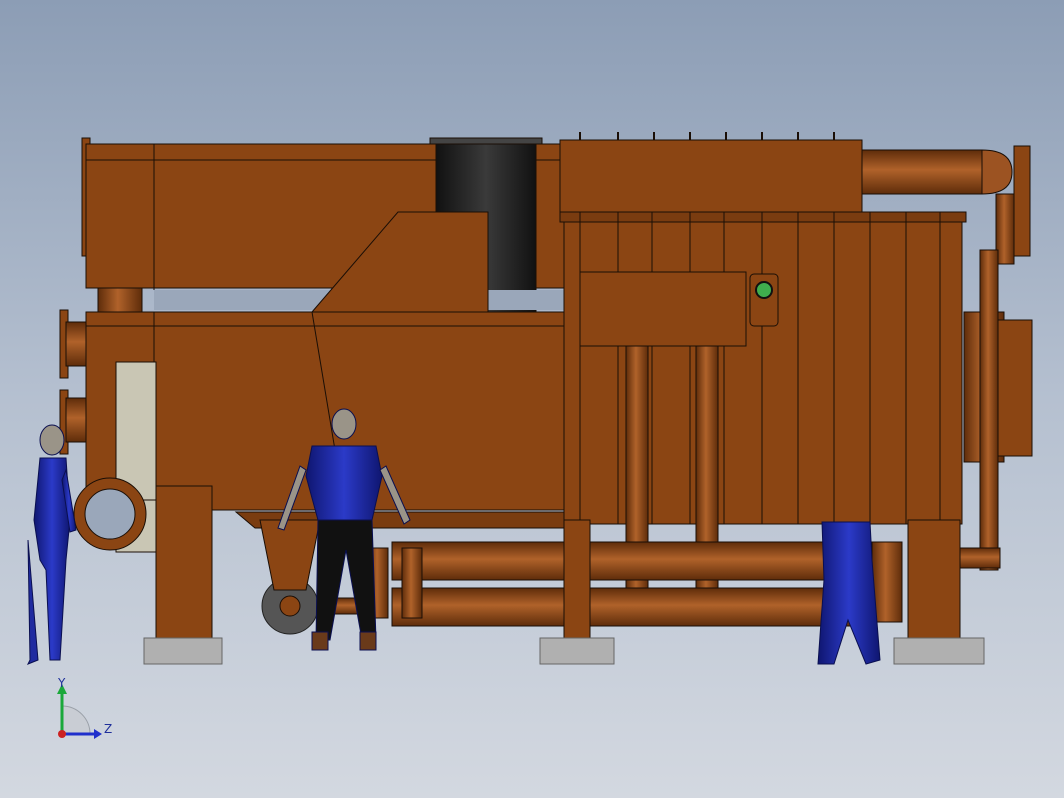  What do you see at coordinates (184, 562) in the screenshot?
I see `left-leg` at bounding box center [184, 562].